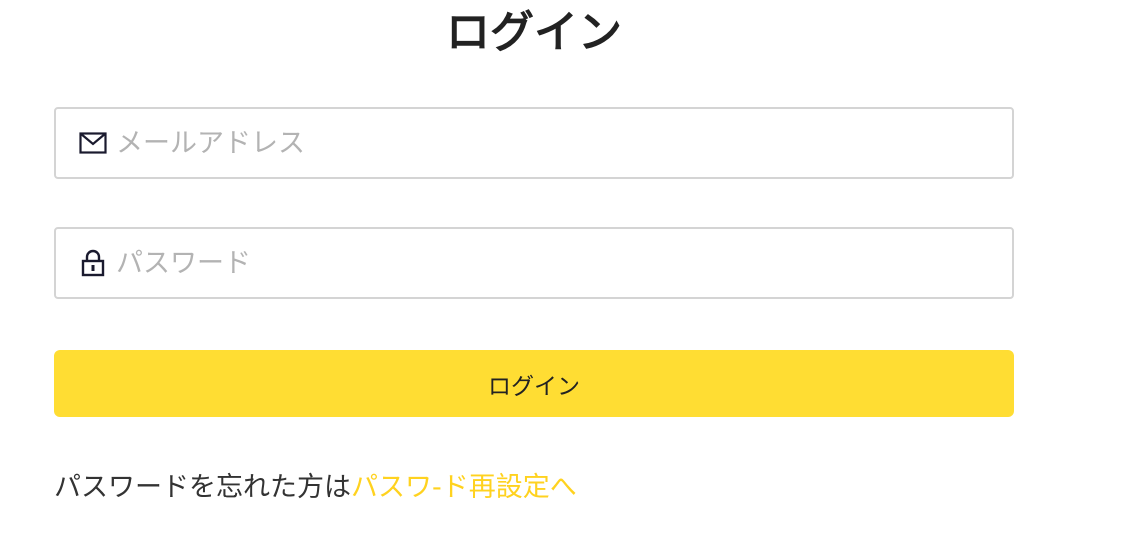 Image resolution: width=1144 pixels, height=534 pixels. I want to click on forgot-password-line: パスワードを忘れた方はパスワ-ド再設定へ, so click(315, 488).